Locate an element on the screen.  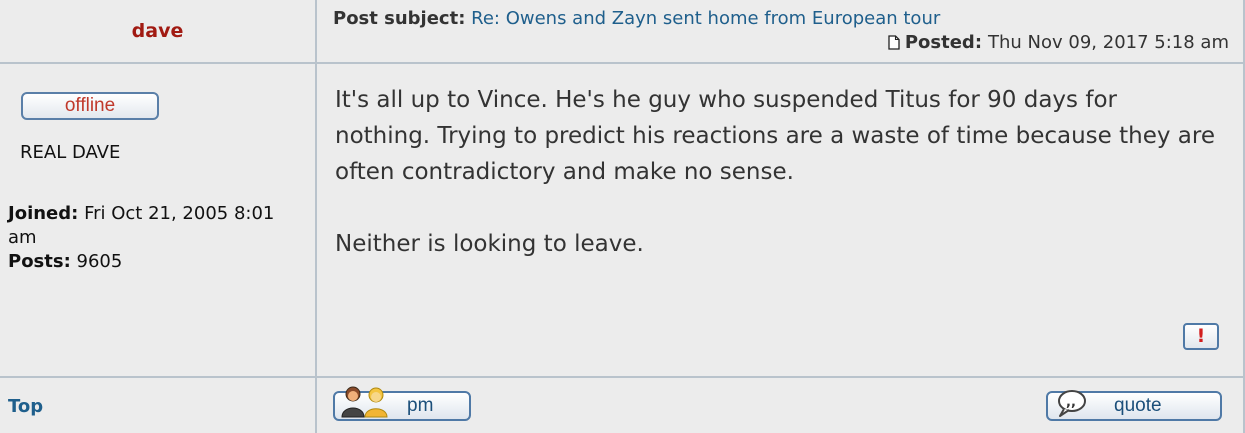
posted-label: Posted: is located at coordinates (943, 42).